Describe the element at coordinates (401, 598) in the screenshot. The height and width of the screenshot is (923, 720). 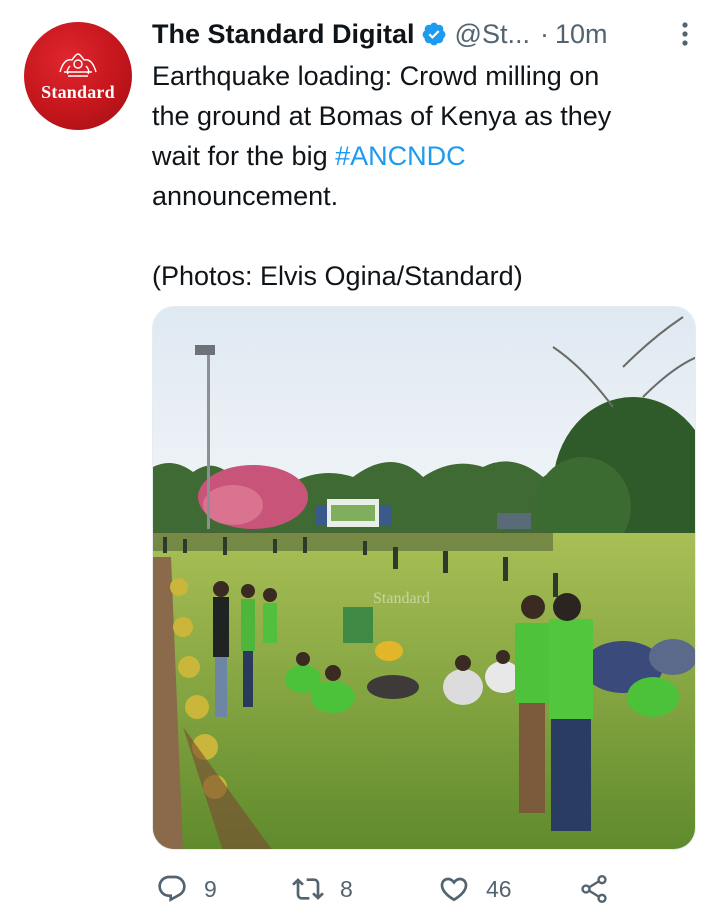
I see `photo-watermark: Standard` at that location.